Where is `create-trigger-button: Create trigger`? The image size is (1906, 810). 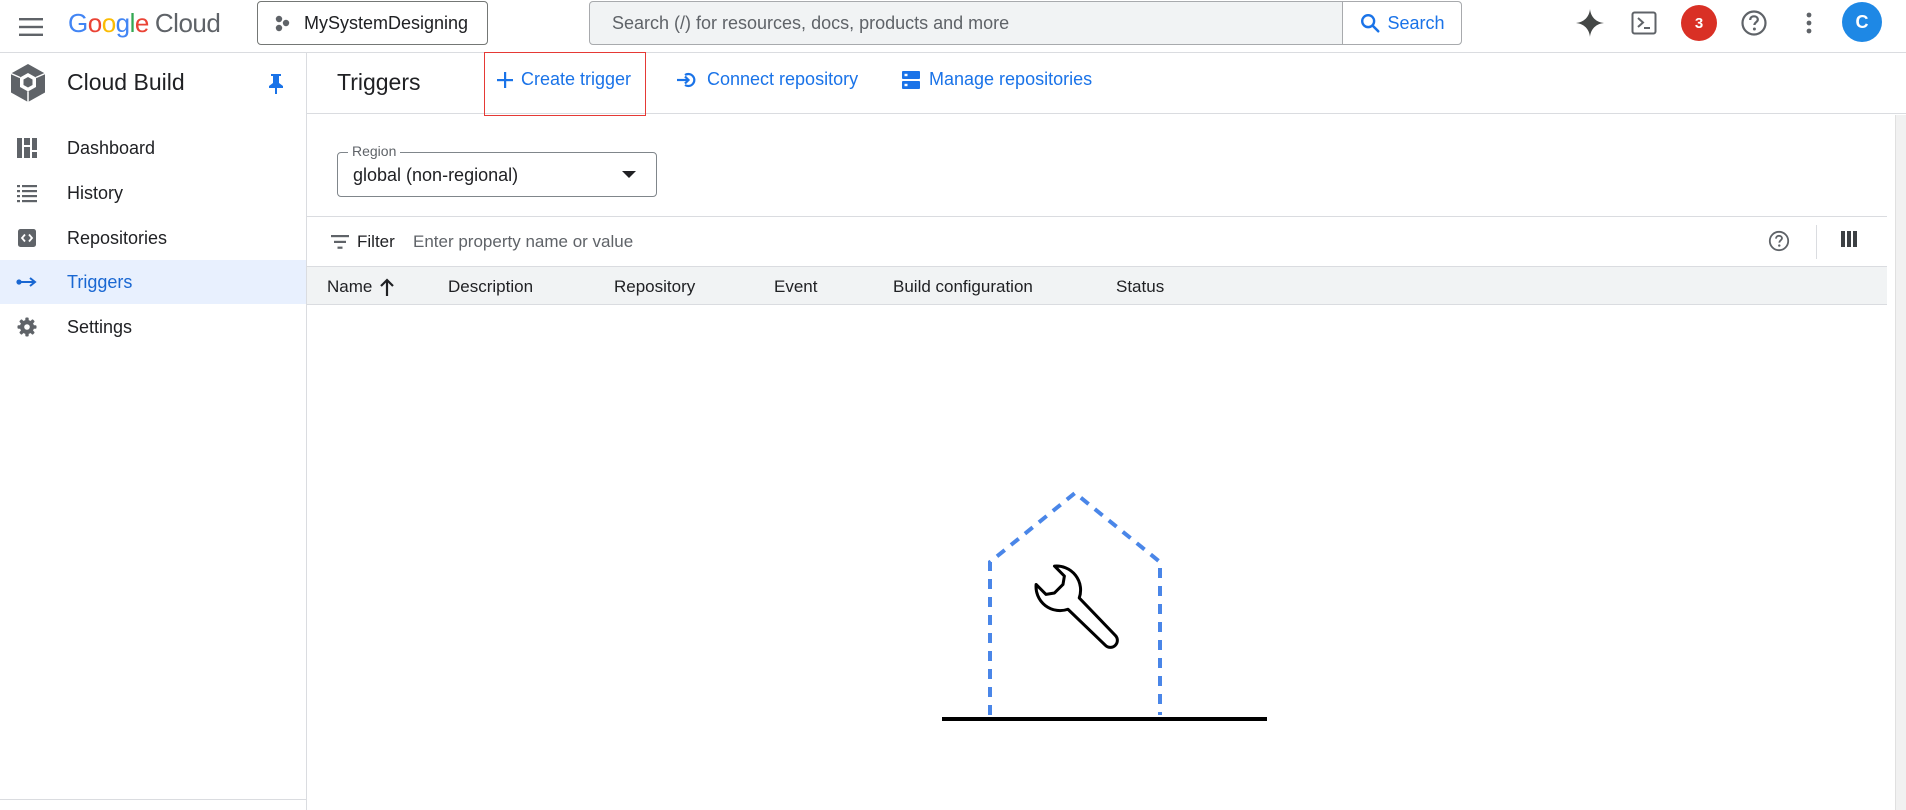
create-trigger-button: Create trigger is located at coordinates (564, 79).